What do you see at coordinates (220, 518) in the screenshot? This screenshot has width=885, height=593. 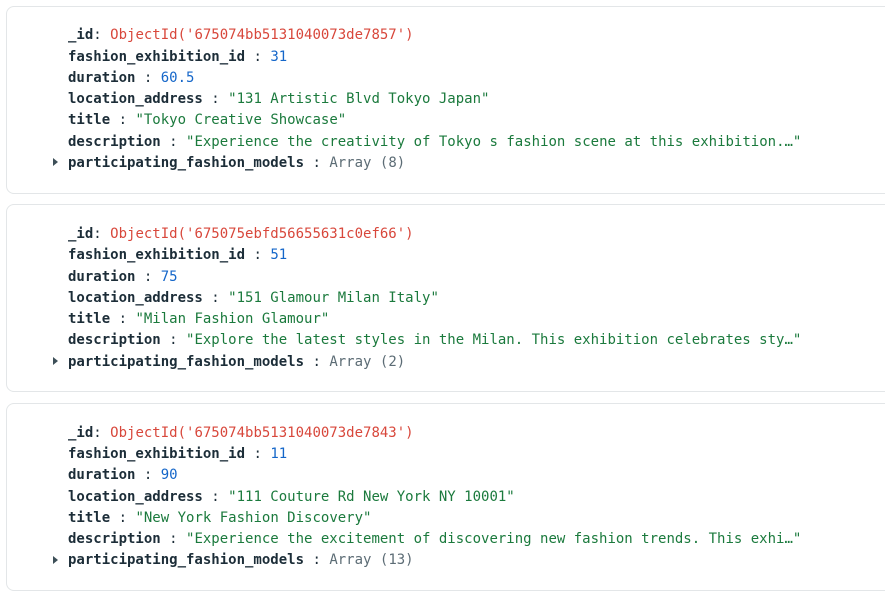 I see `field-title: title : "New York Fashion Discovery"` at bounding box center [220, 518].